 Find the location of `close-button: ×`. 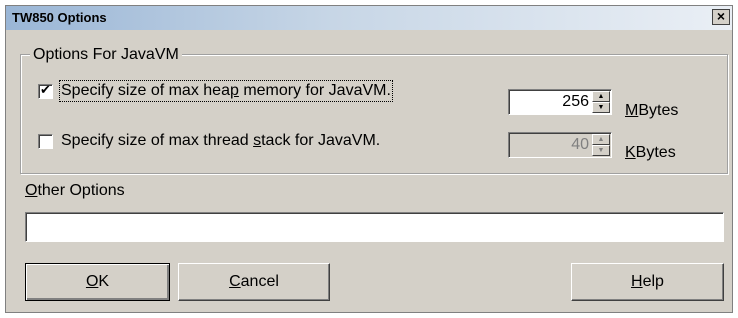

close-button: × is located at coordinates (721, 17).